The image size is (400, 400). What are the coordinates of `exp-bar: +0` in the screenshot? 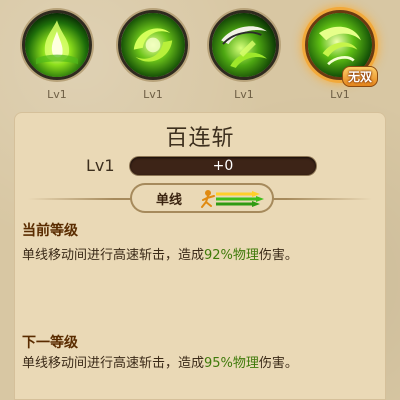 It's located at (223, 166).